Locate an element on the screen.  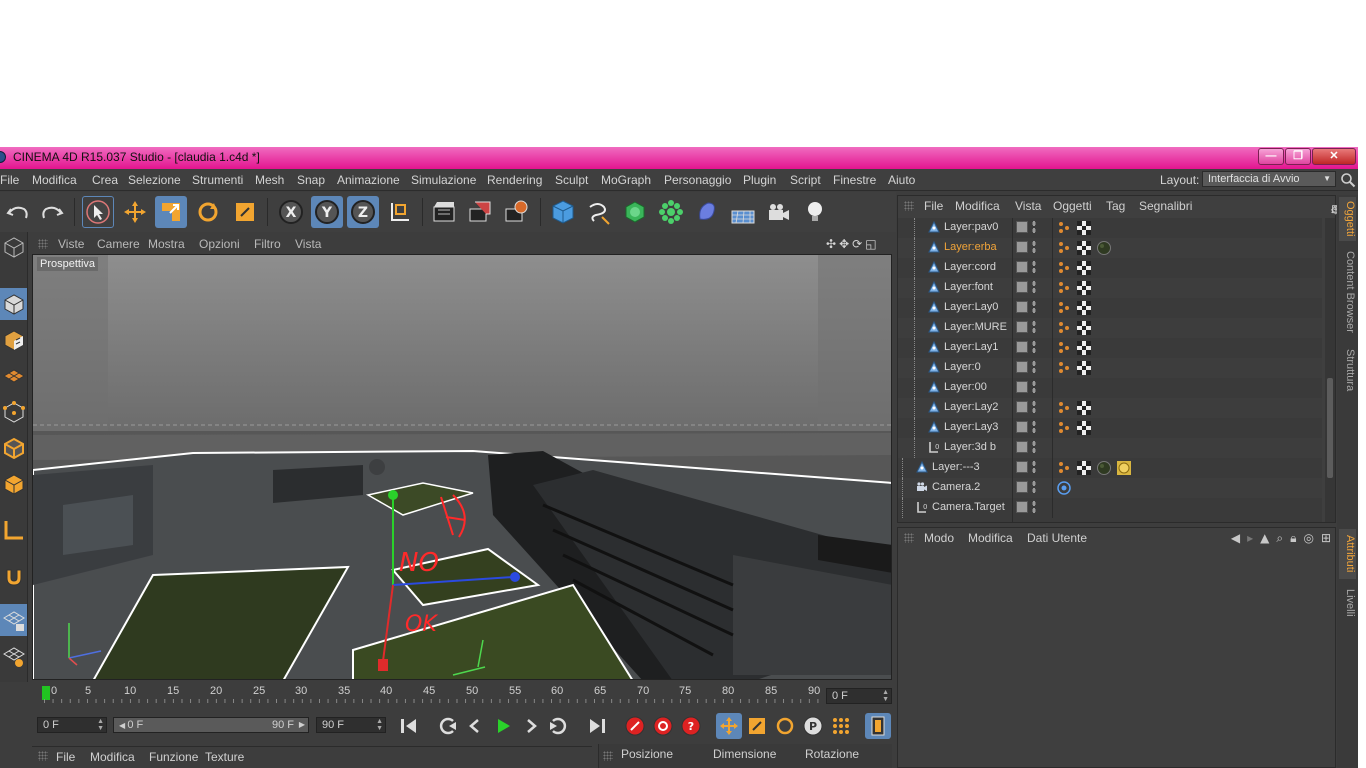
am-menu-modo: Modo is located at coordinates (939, 538).